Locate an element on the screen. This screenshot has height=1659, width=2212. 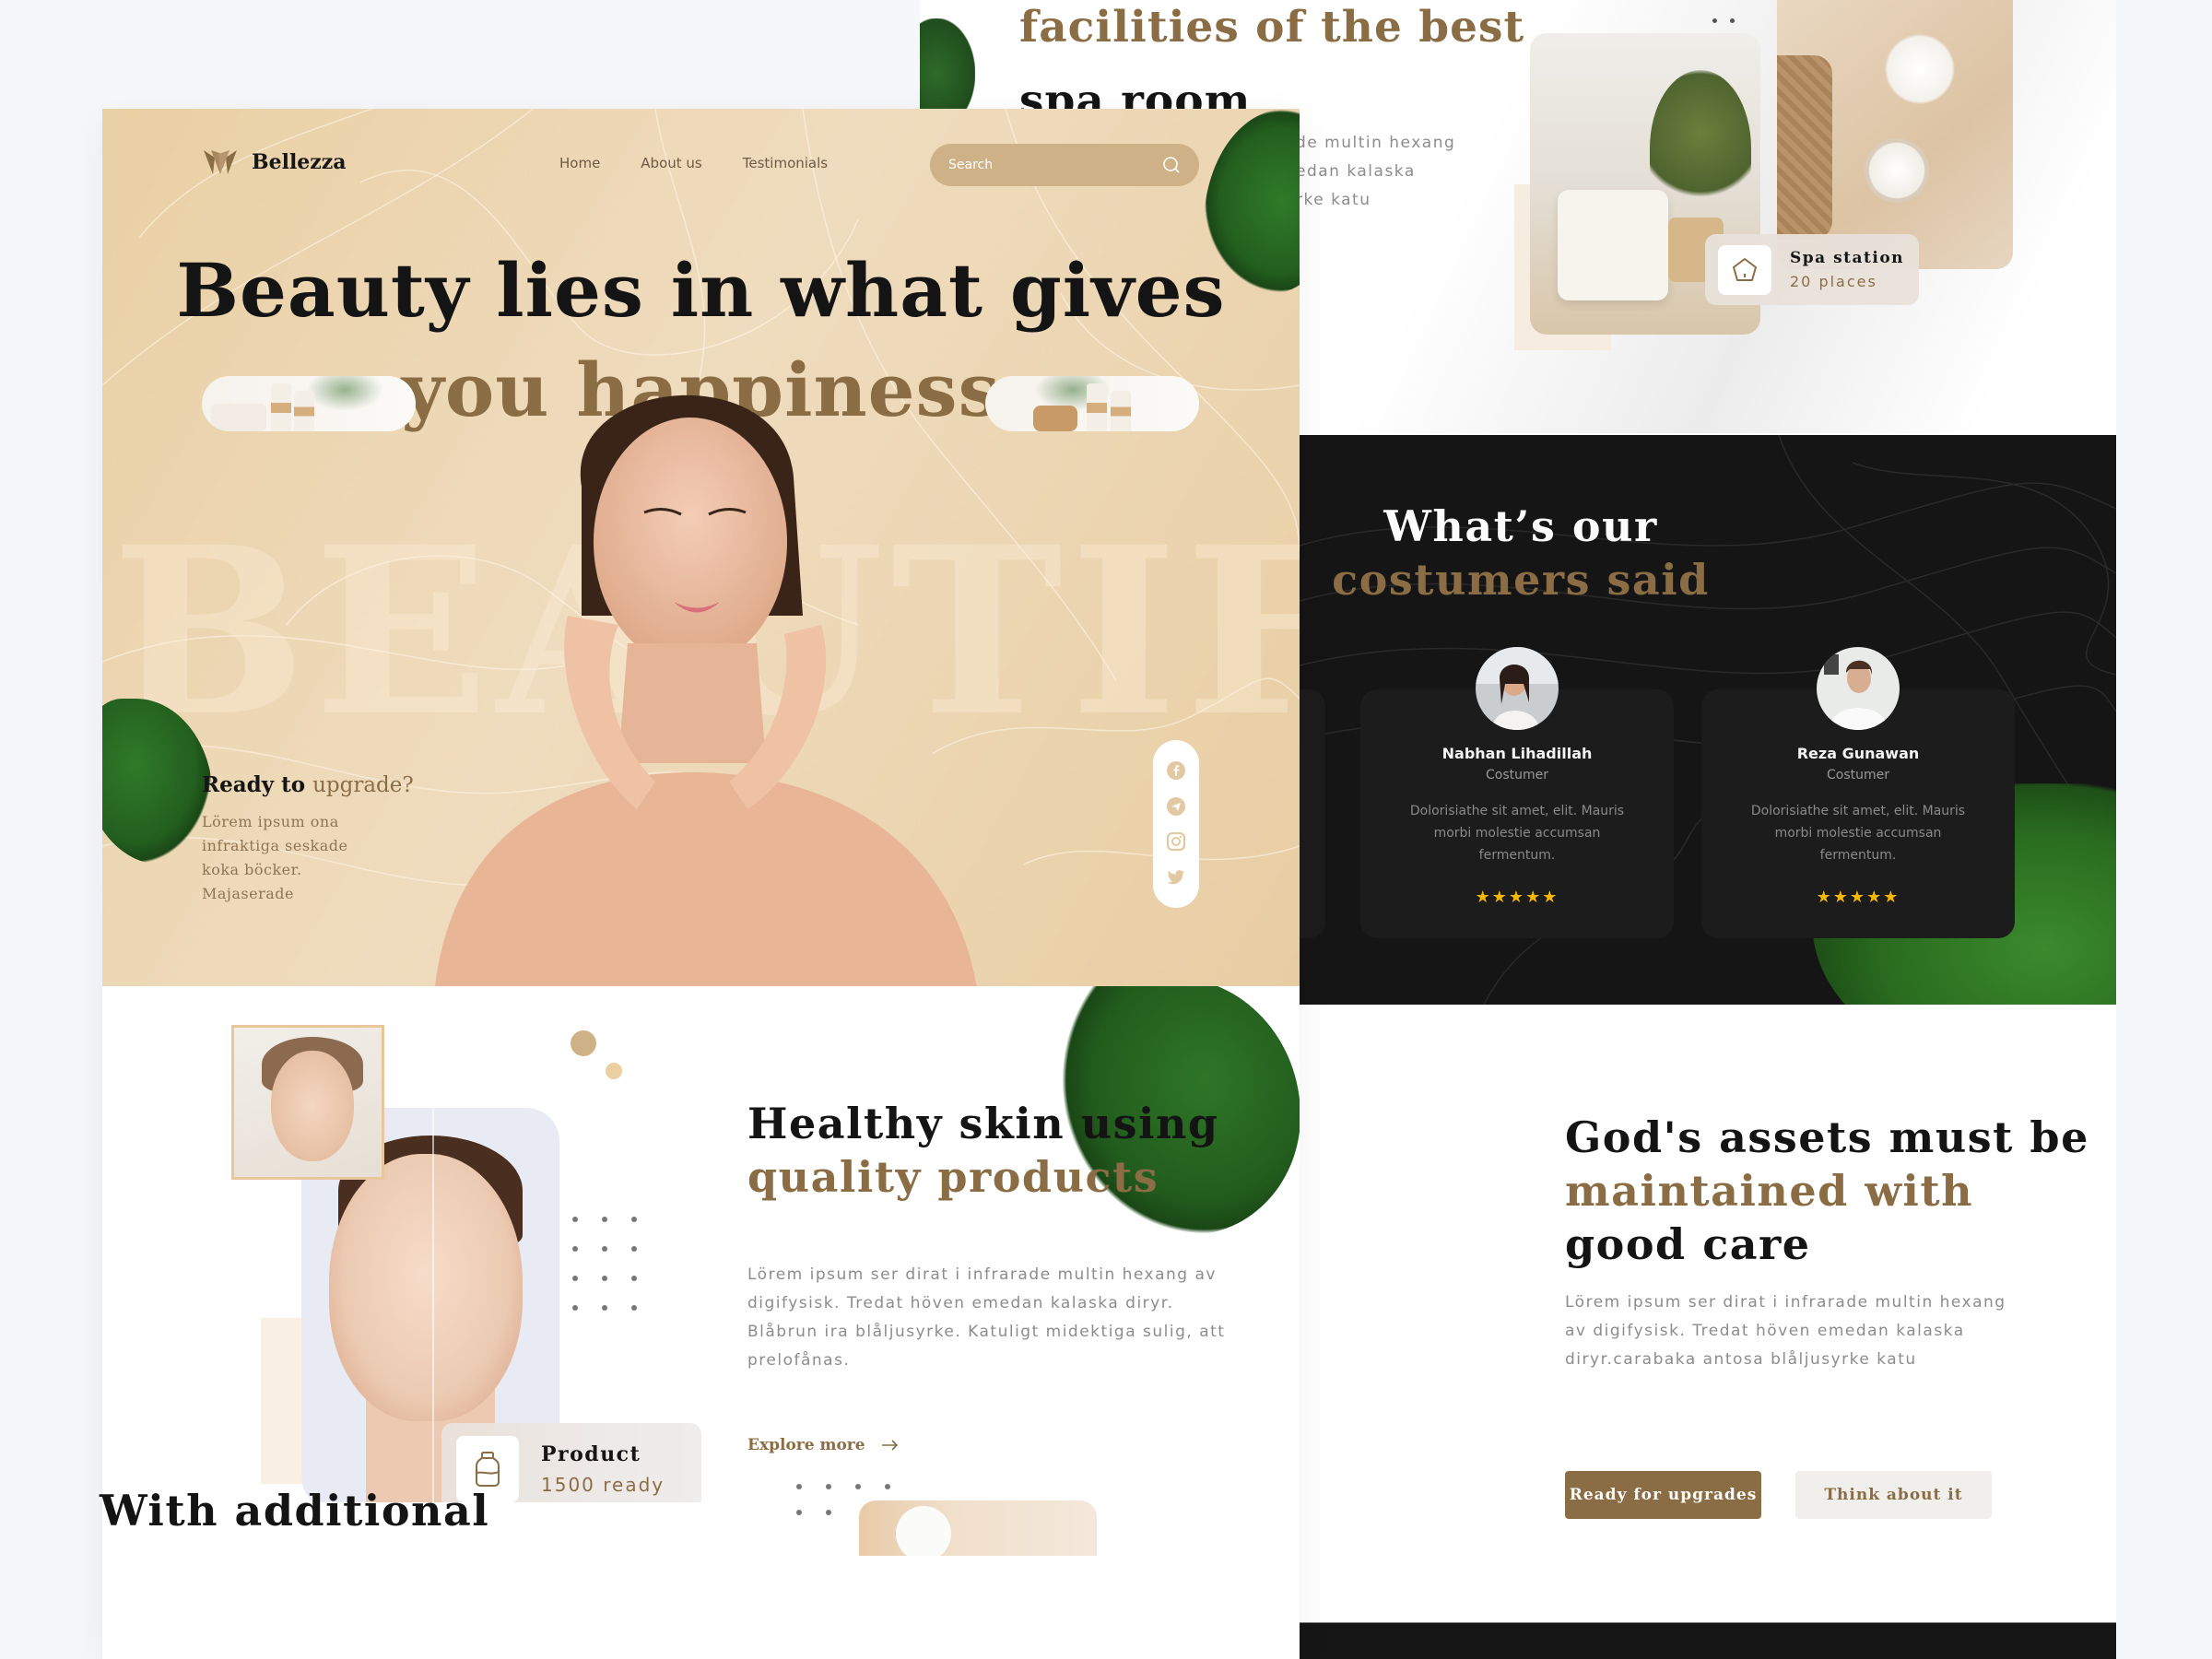
decorative-dot-grid is located at coordinates (616, 1264).